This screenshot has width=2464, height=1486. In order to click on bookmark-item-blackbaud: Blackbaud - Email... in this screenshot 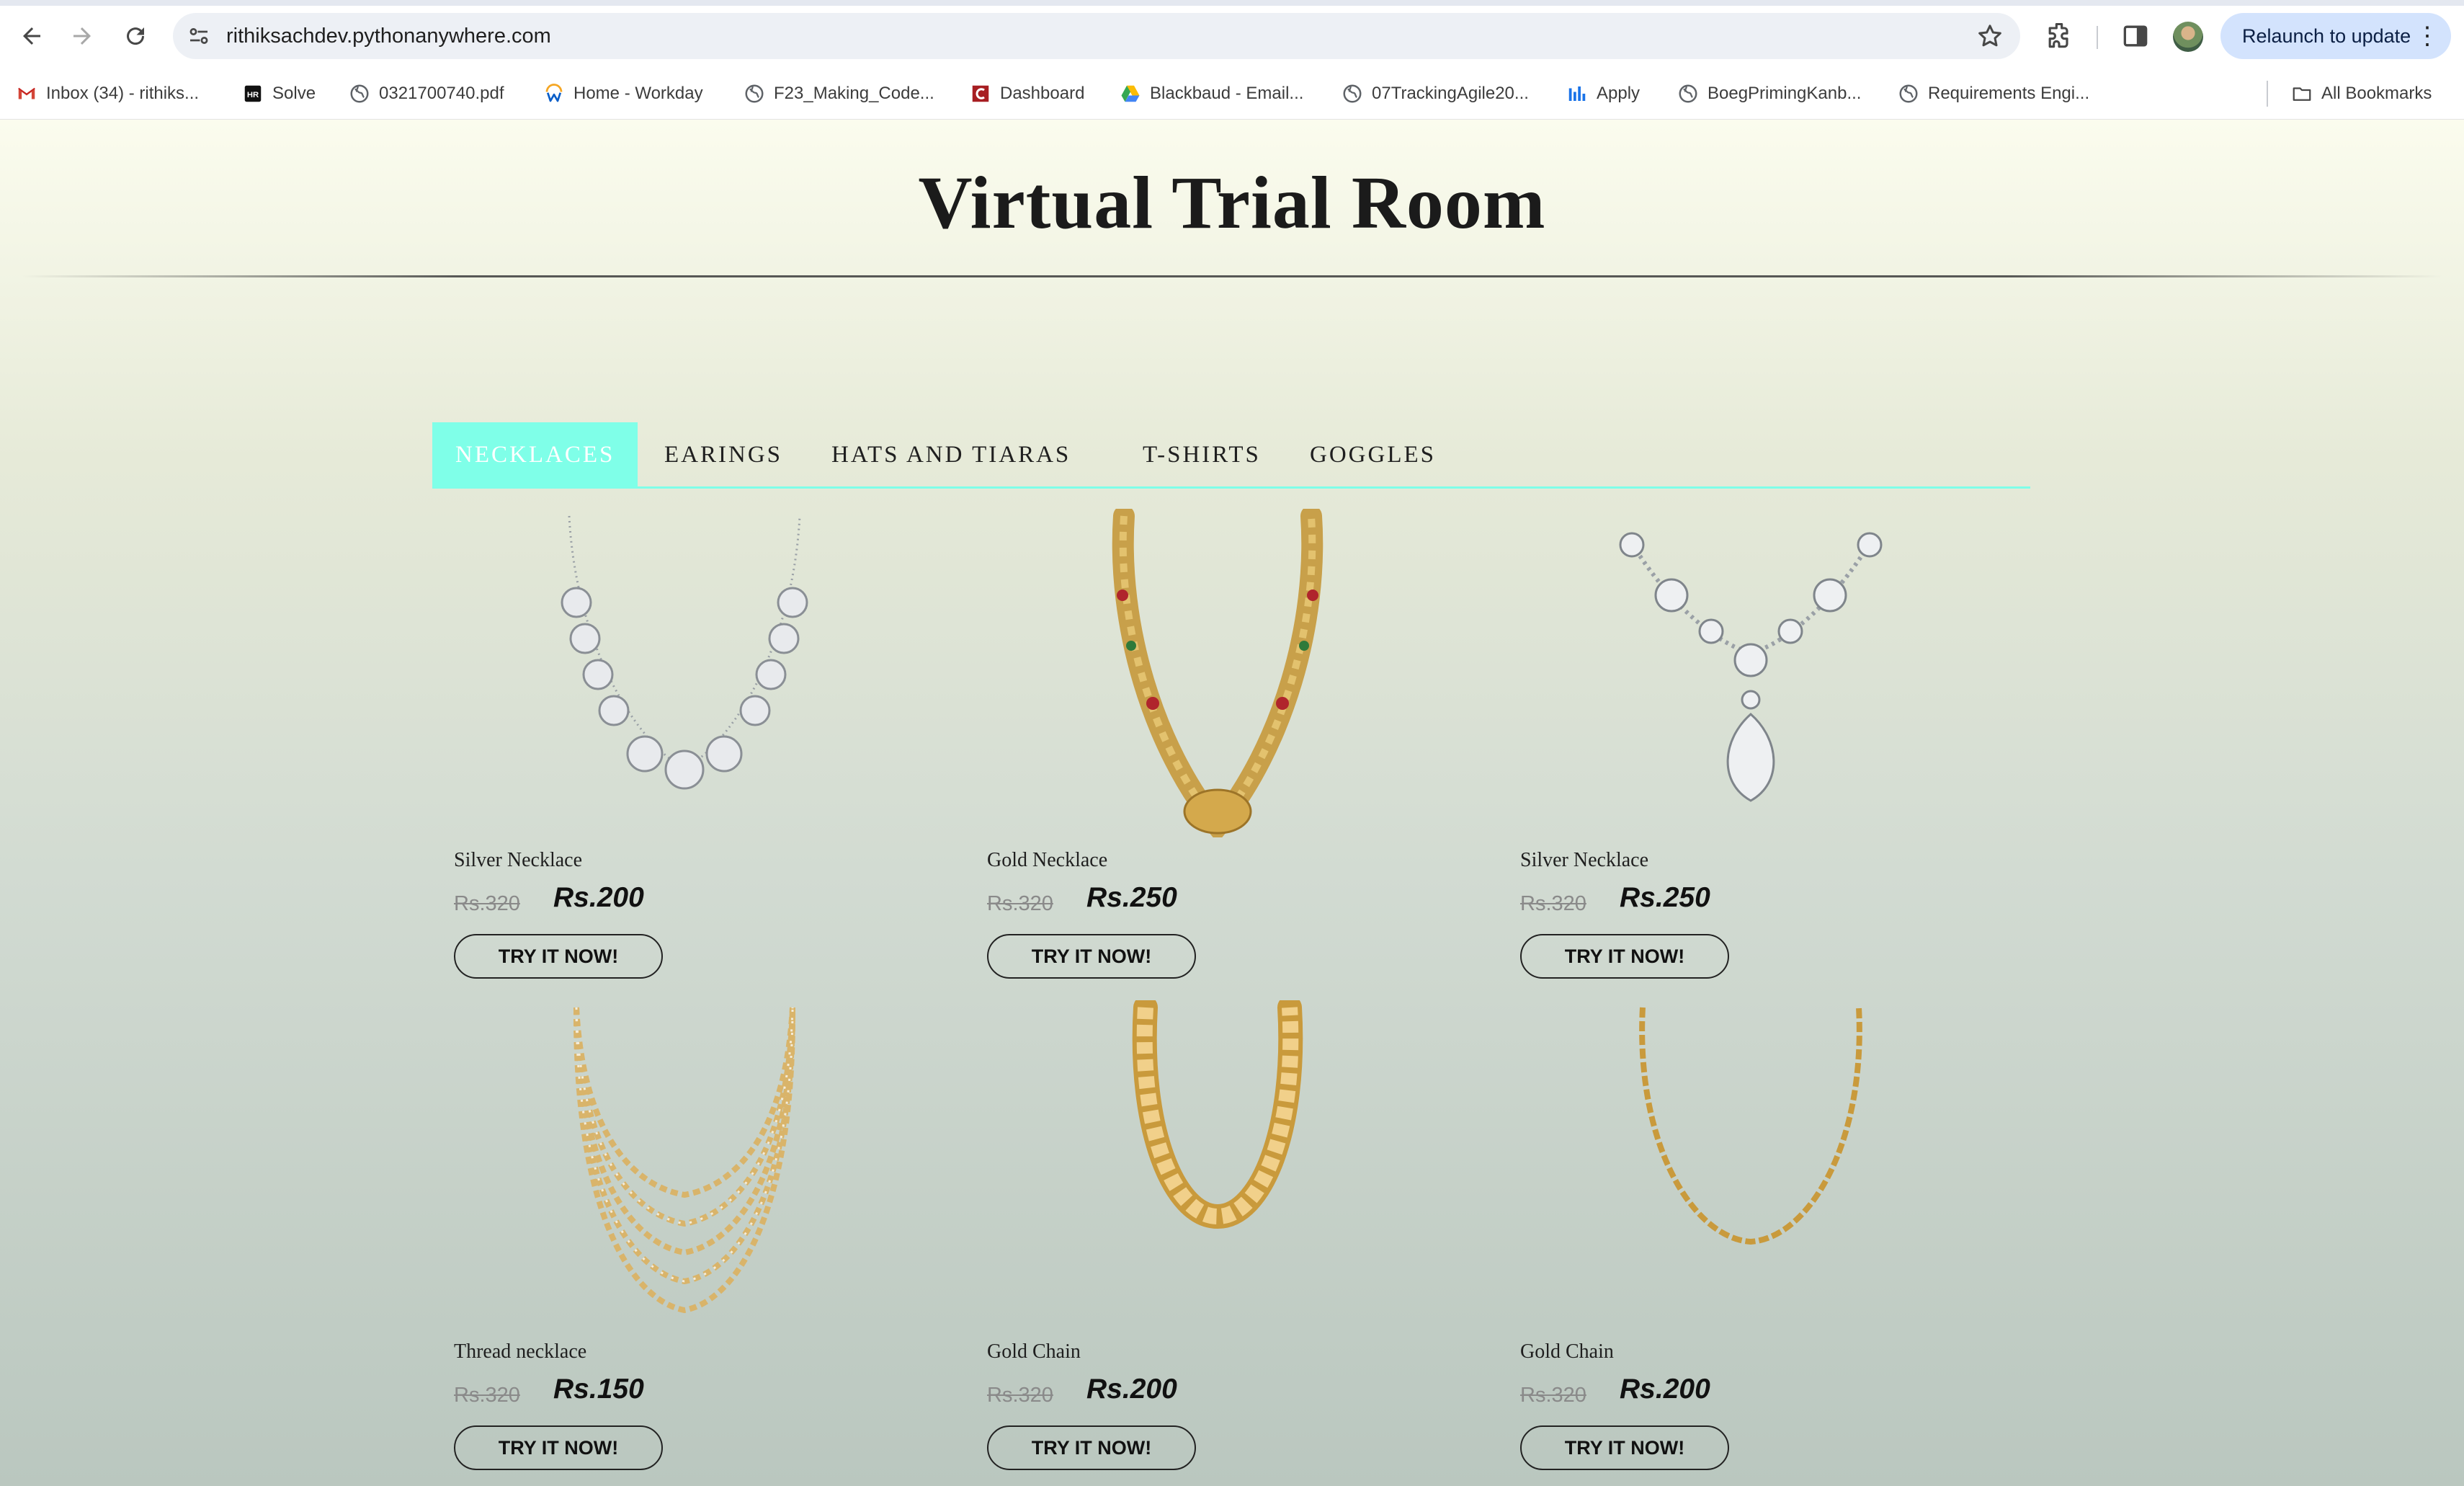, I will do `click(1211, 93)`.